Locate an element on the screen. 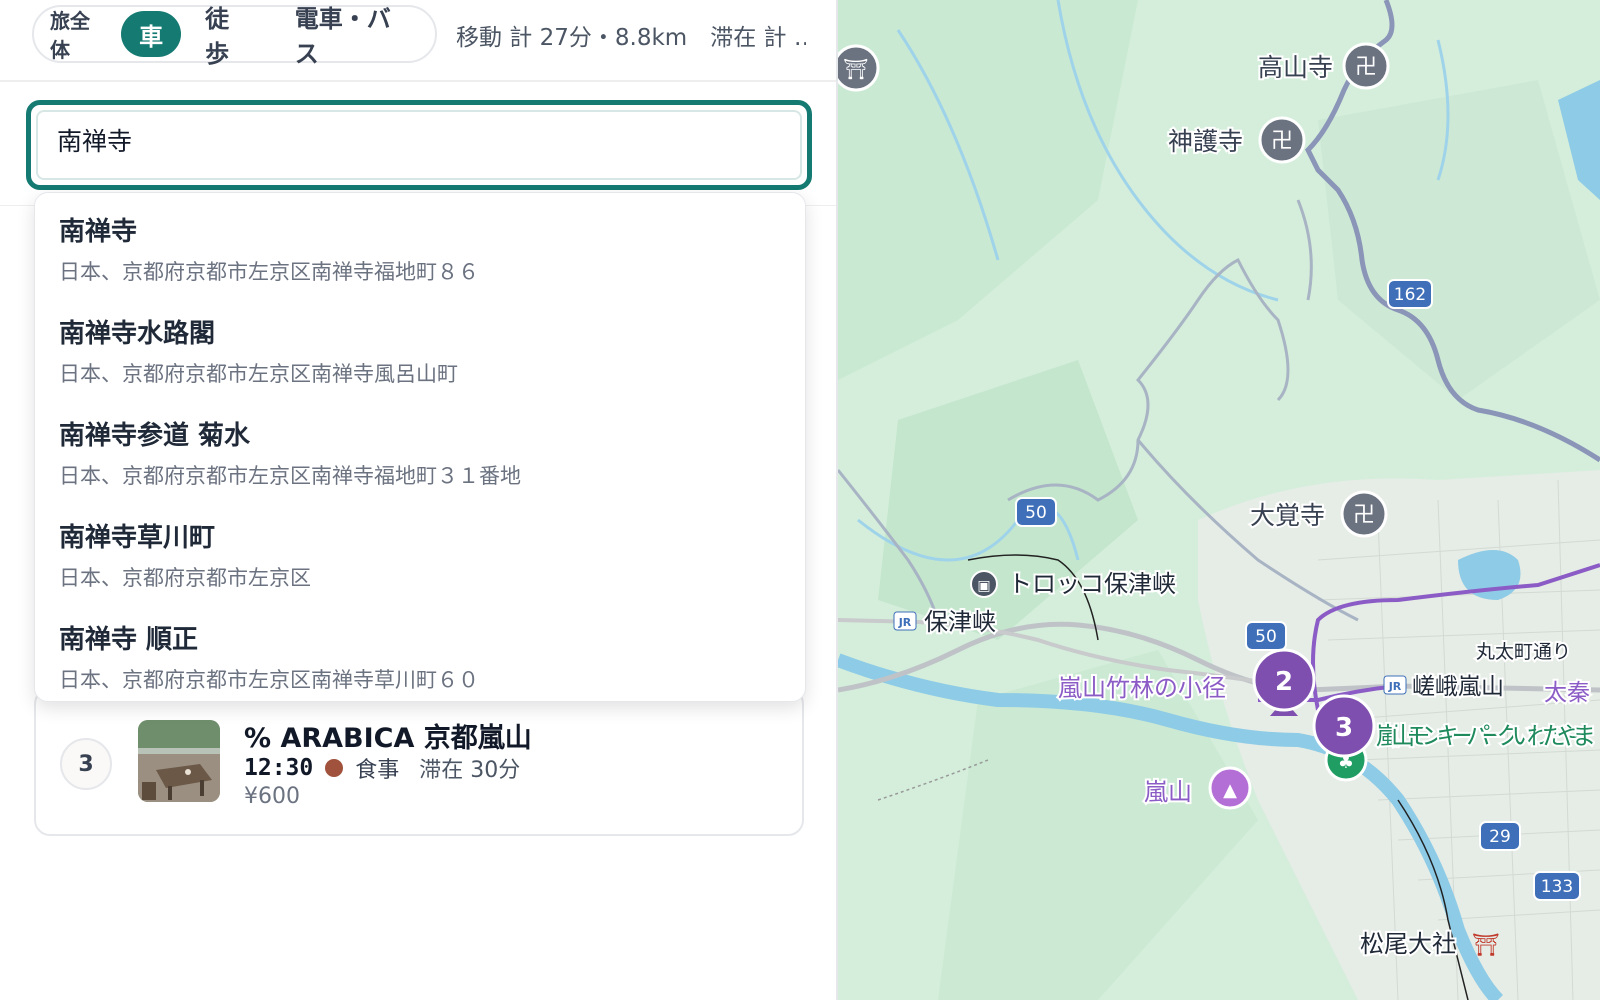 The height and width of the screenshot is (1000, 1600). suggestion-title: 南禅寺水路閣 is located at coordinates (137, 334).